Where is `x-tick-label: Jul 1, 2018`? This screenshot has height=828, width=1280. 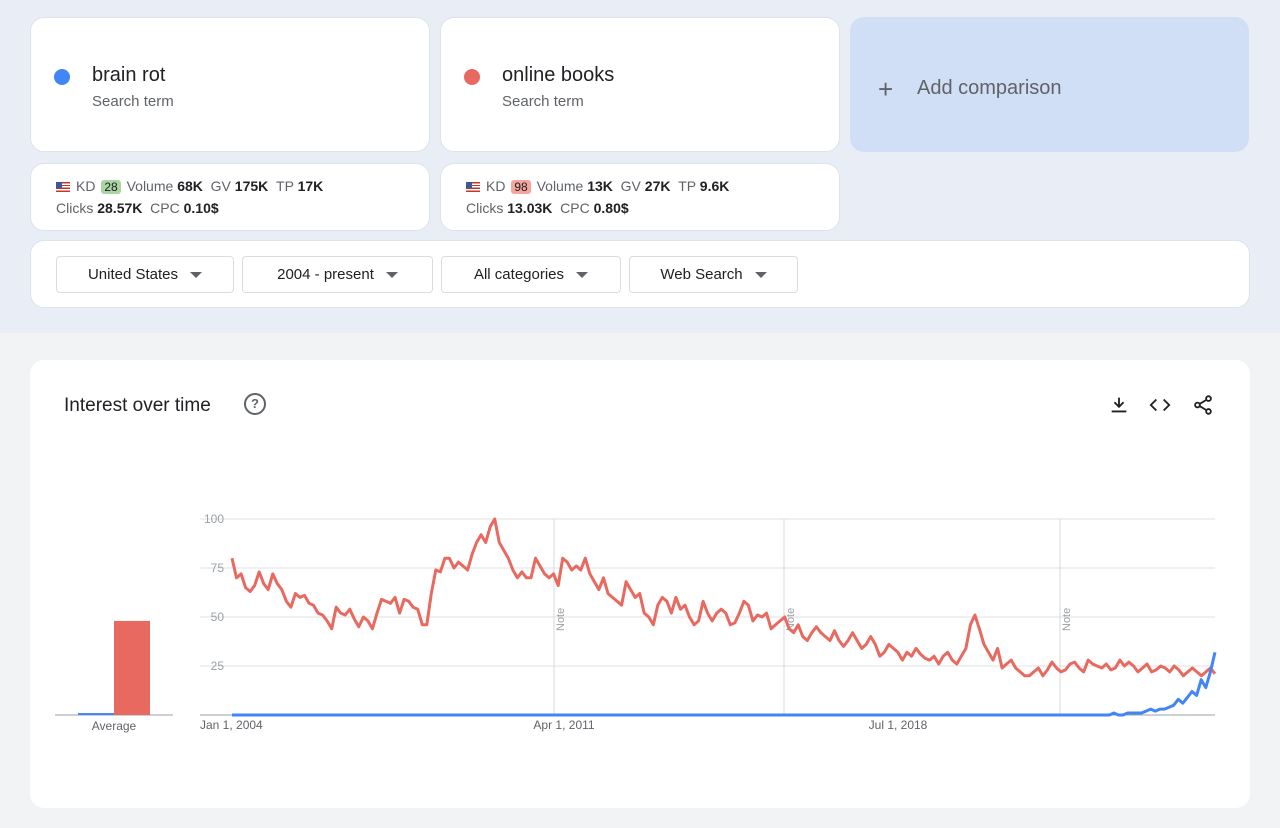
x-tick-label: Jul 1, 2018 is located at coordinates (898, 725).